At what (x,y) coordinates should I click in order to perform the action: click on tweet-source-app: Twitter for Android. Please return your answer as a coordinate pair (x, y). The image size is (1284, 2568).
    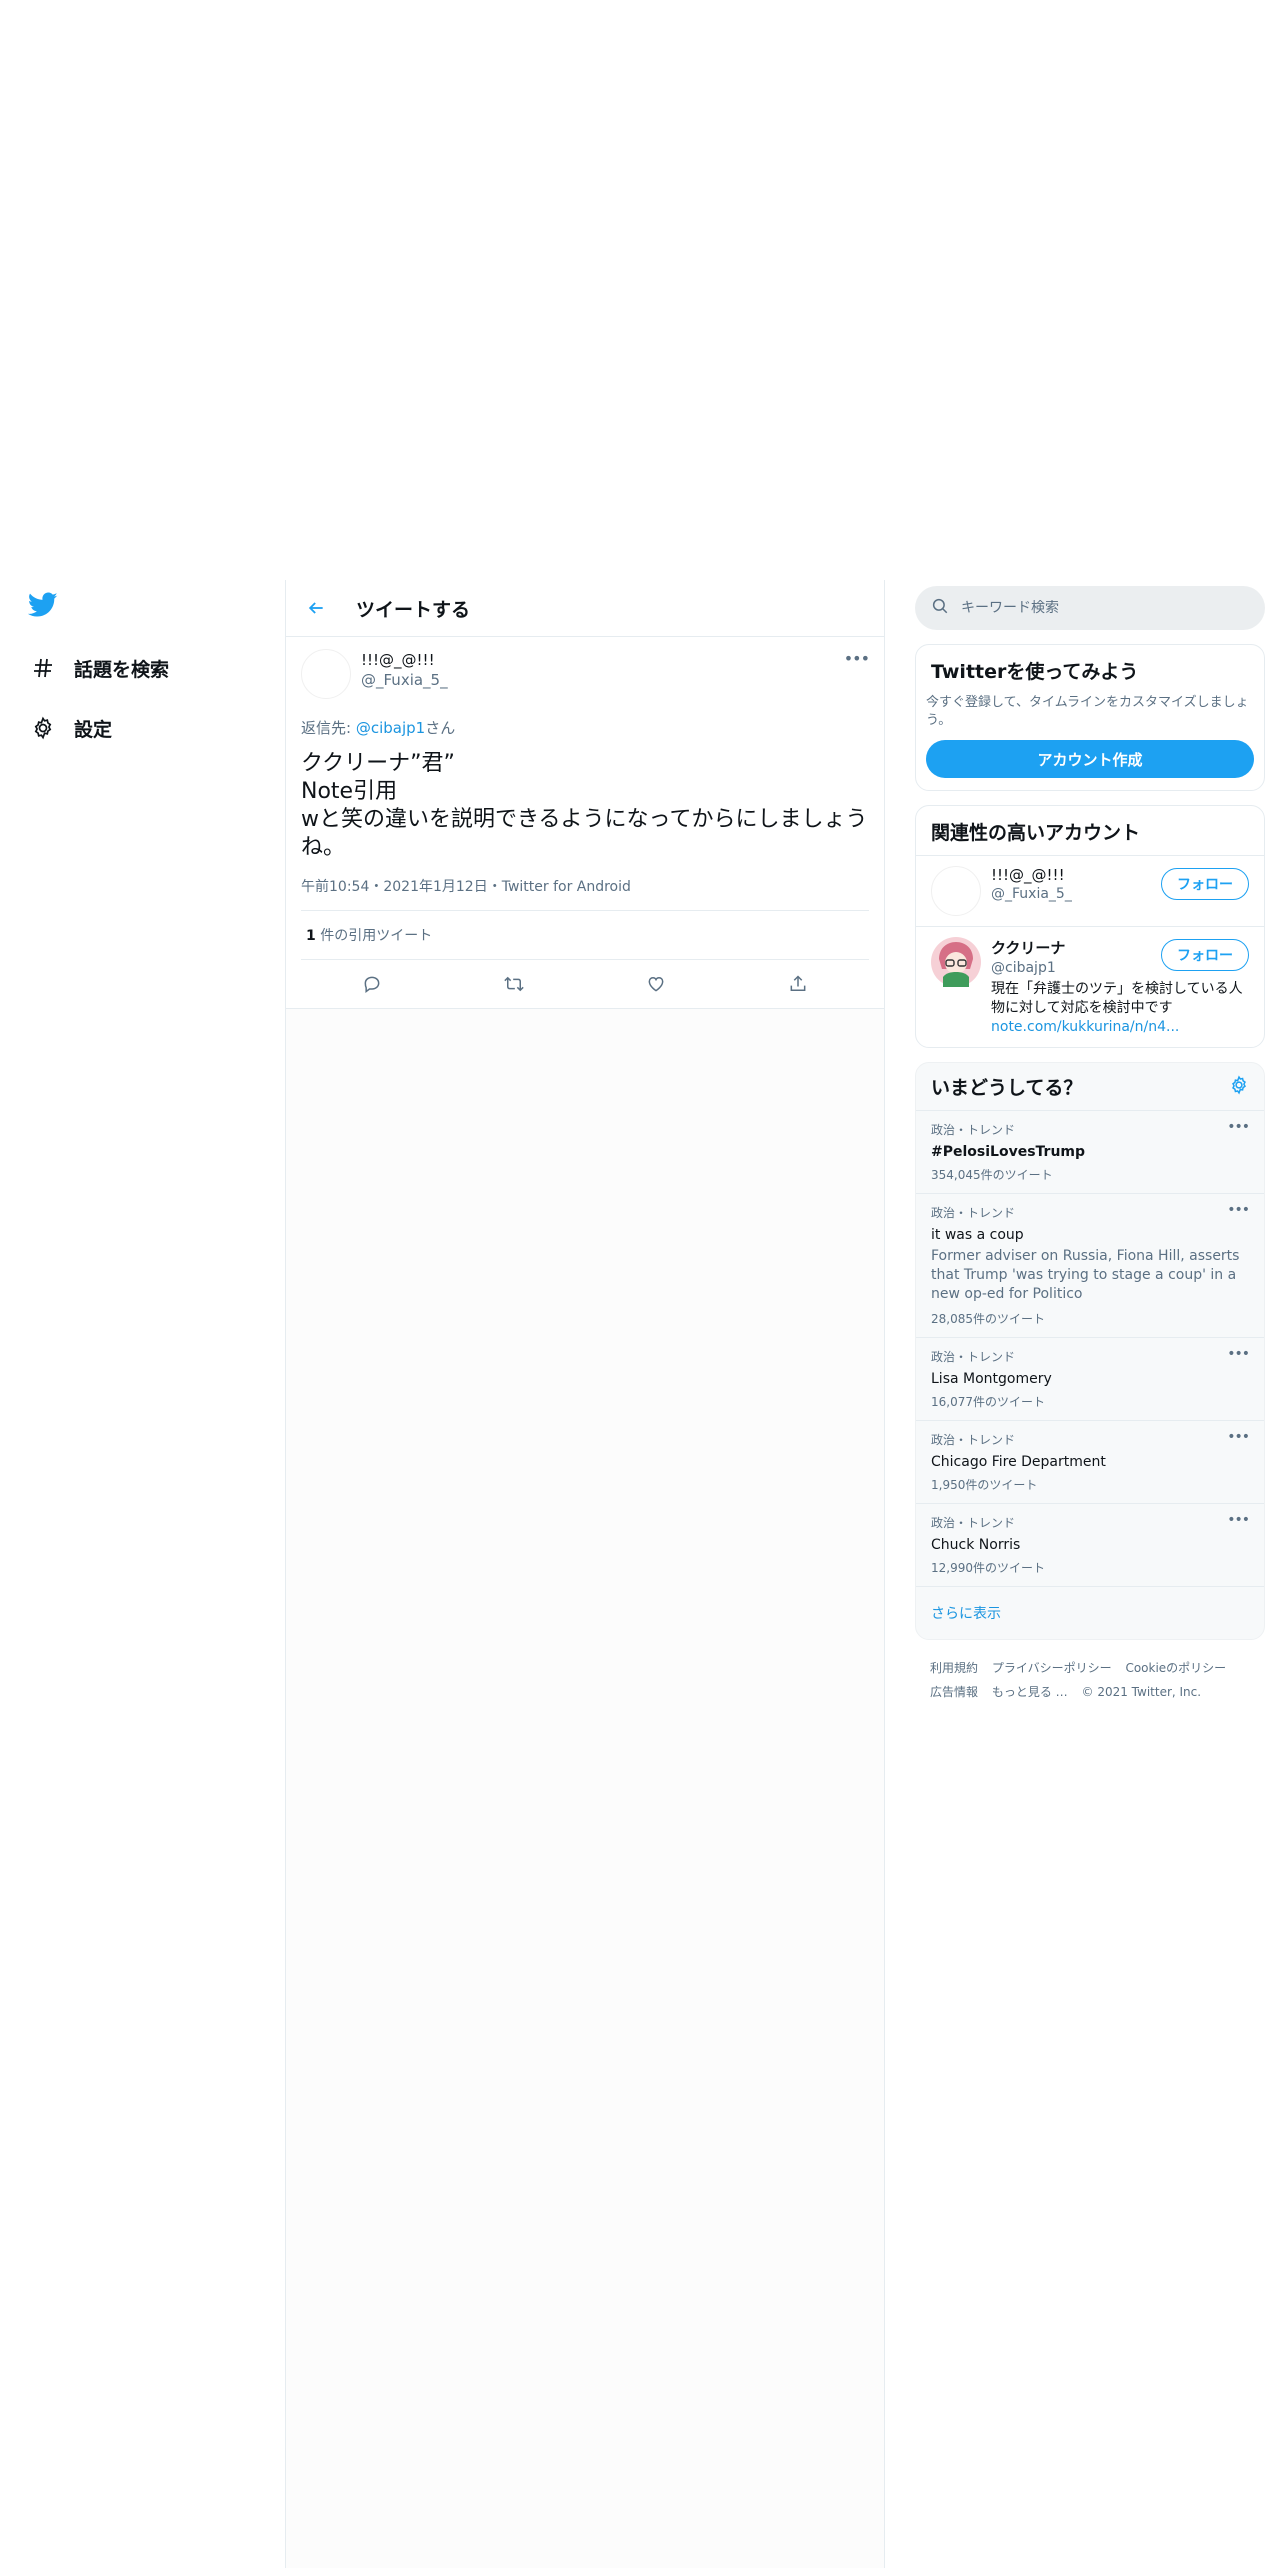
    Looking at the image, I should click on (566, 887).